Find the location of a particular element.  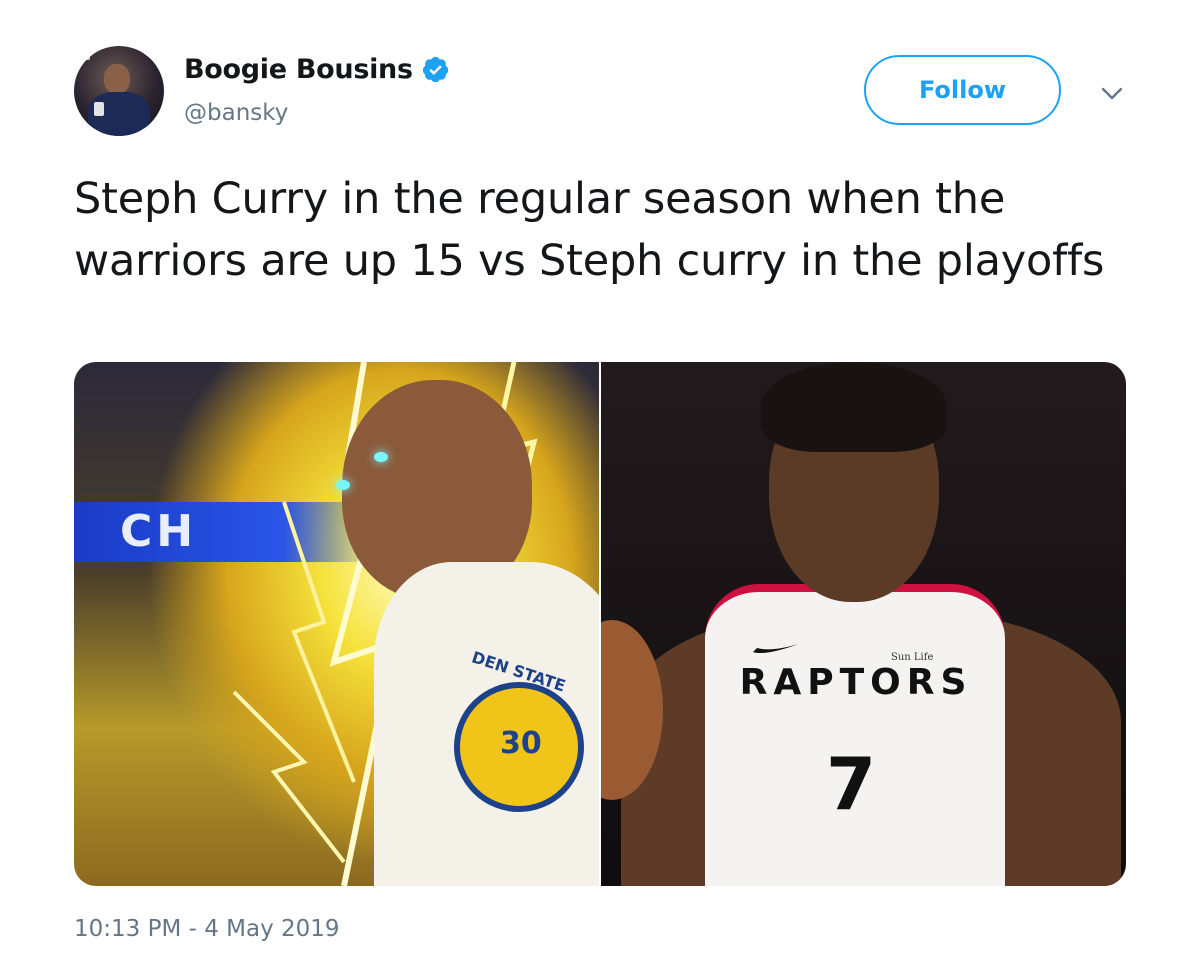

chevron-down-icon is located at coordinates (1112, 94).